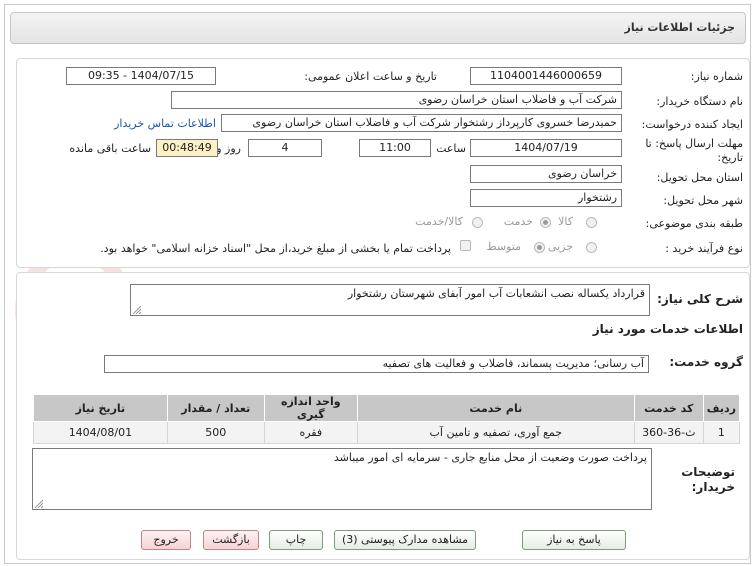 The height and width of the screenshot is (566, 755). Describe the element at coordinates (166, 540) in the screenshot. I see `exit-button: خروج` at that location.